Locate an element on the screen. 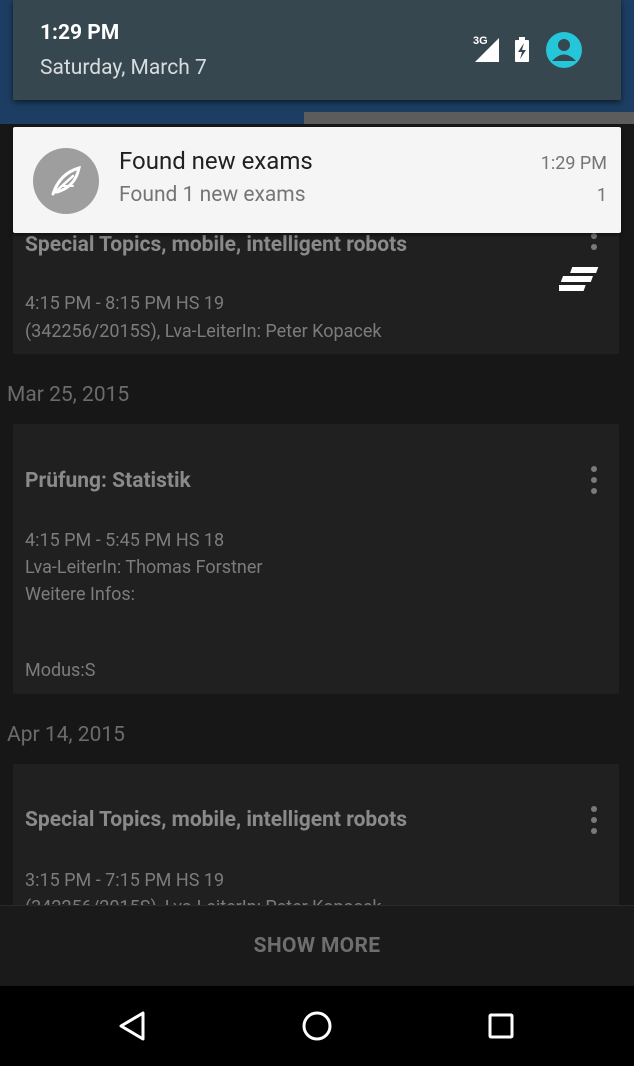 The height and width of the screenshot is (1066, 634). navigation-bar is located at coordinates (317, 1026).